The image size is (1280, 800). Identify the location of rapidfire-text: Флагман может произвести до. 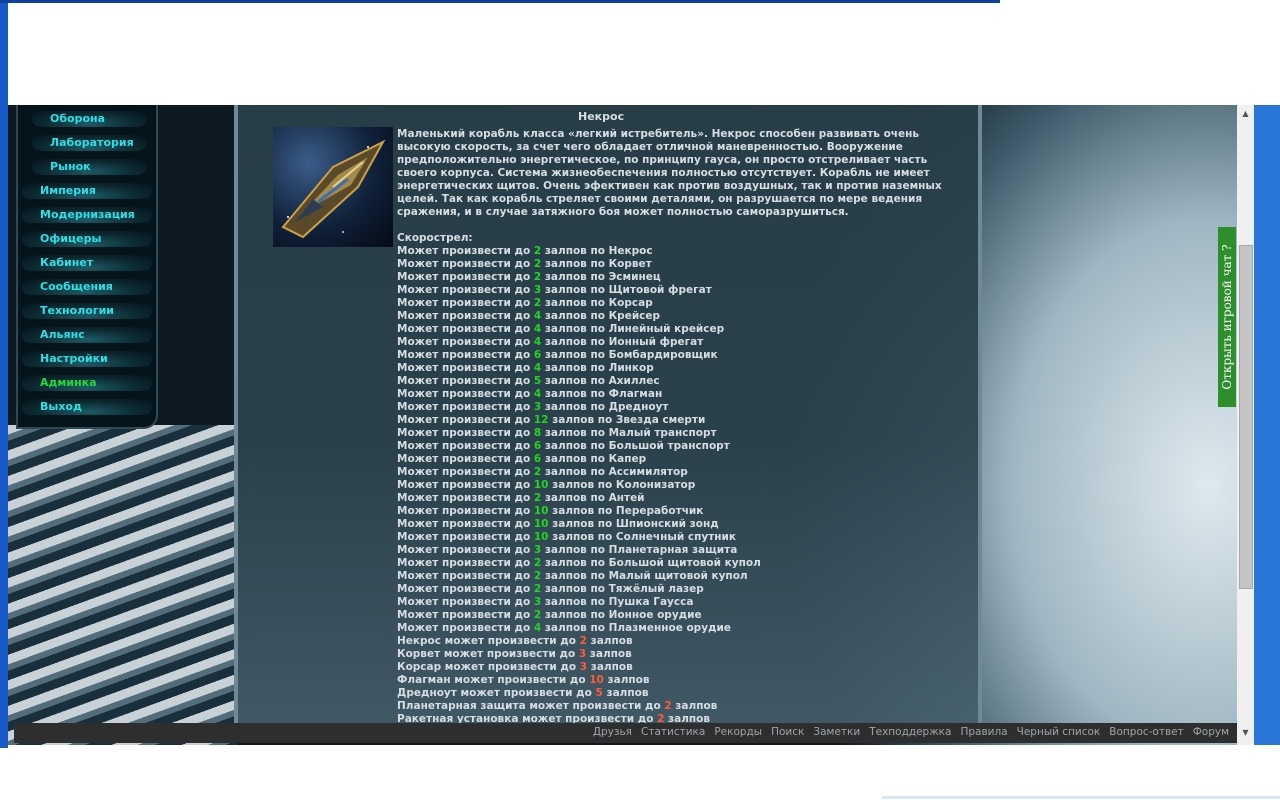
(493, 680).